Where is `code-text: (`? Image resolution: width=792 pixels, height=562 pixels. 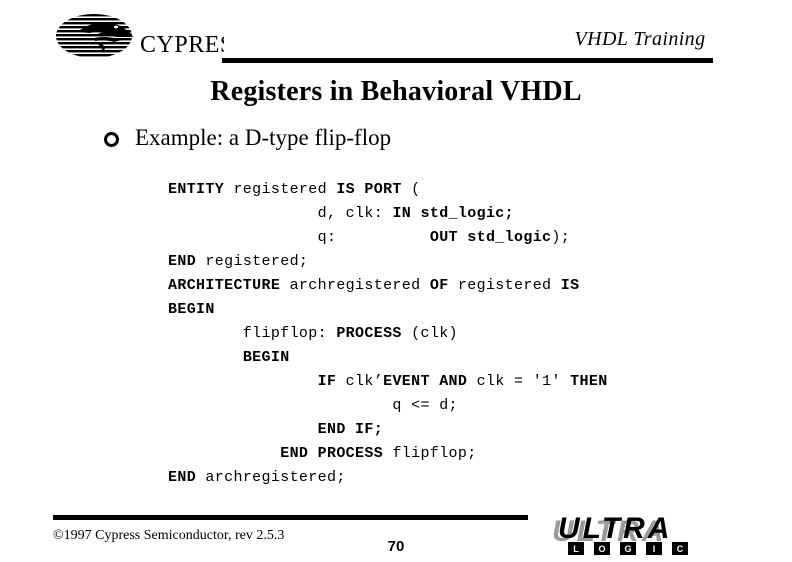 code-text: ( is located at coordinates (411, 189).